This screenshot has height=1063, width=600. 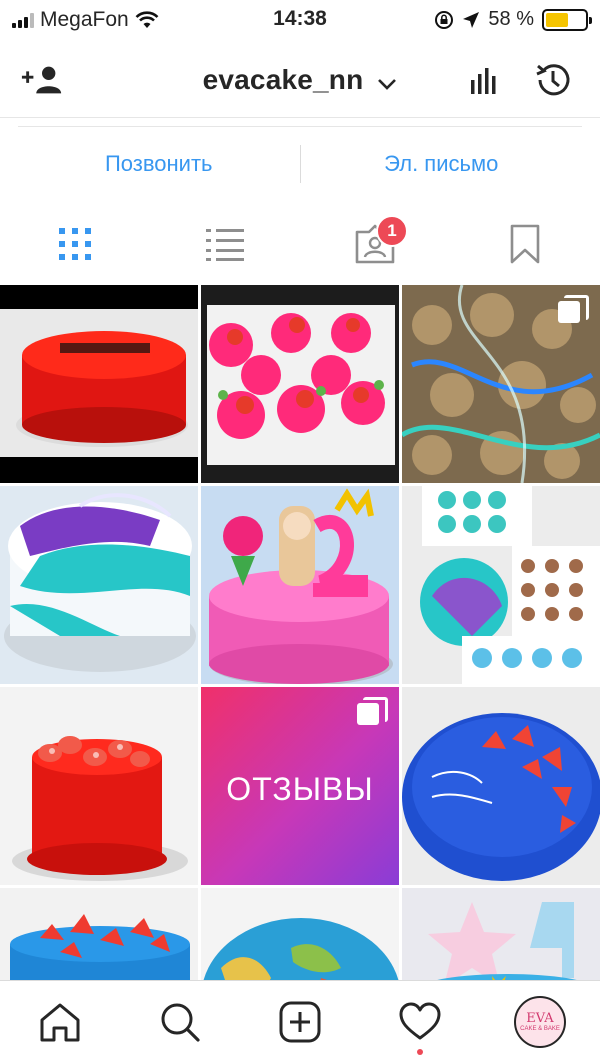 I want to click on grid-icon, so click(x=75, y=244).